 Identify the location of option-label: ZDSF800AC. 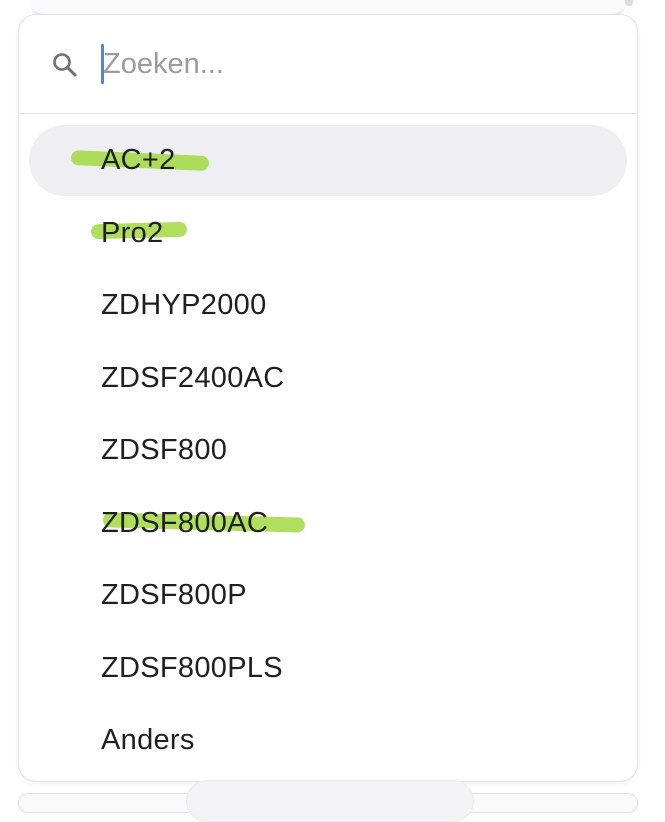
(185, 522).